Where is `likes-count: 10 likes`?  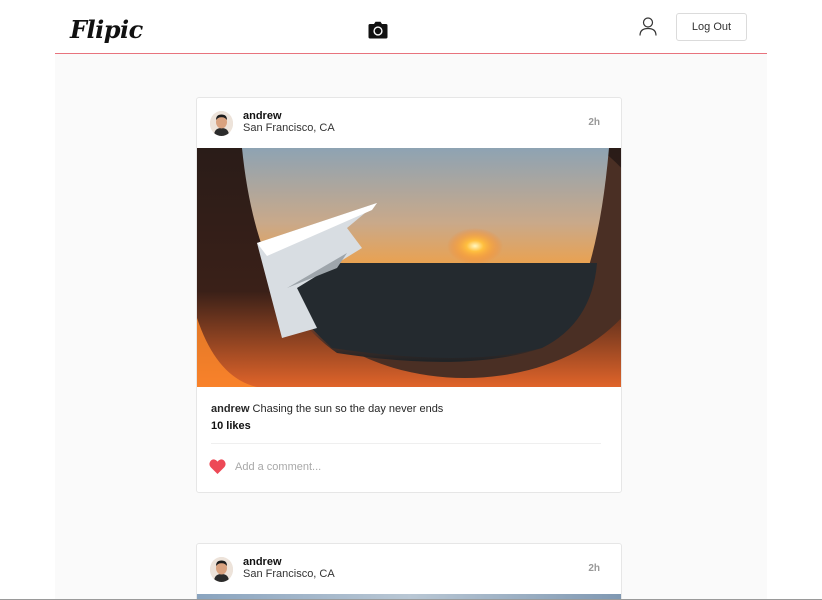
likes-count: 10 likes is located at coordinates (409, 426).